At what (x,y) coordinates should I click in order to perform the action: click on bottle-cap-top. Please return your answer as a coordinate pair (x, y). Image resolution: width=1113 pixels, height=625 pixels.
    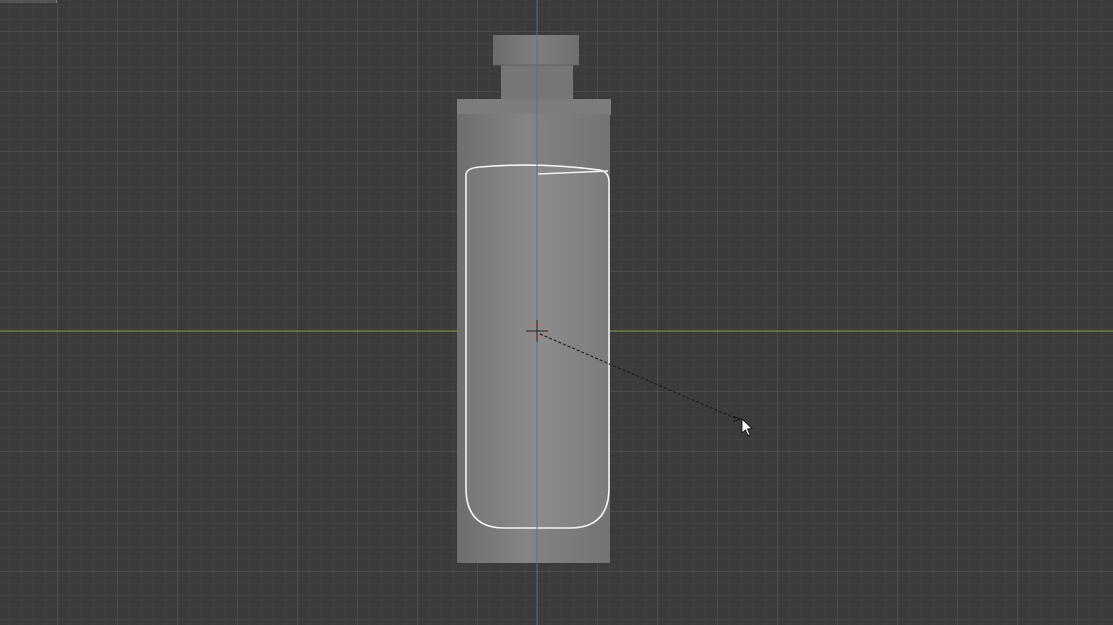
    Looking at the image, I should click on (536, 50).